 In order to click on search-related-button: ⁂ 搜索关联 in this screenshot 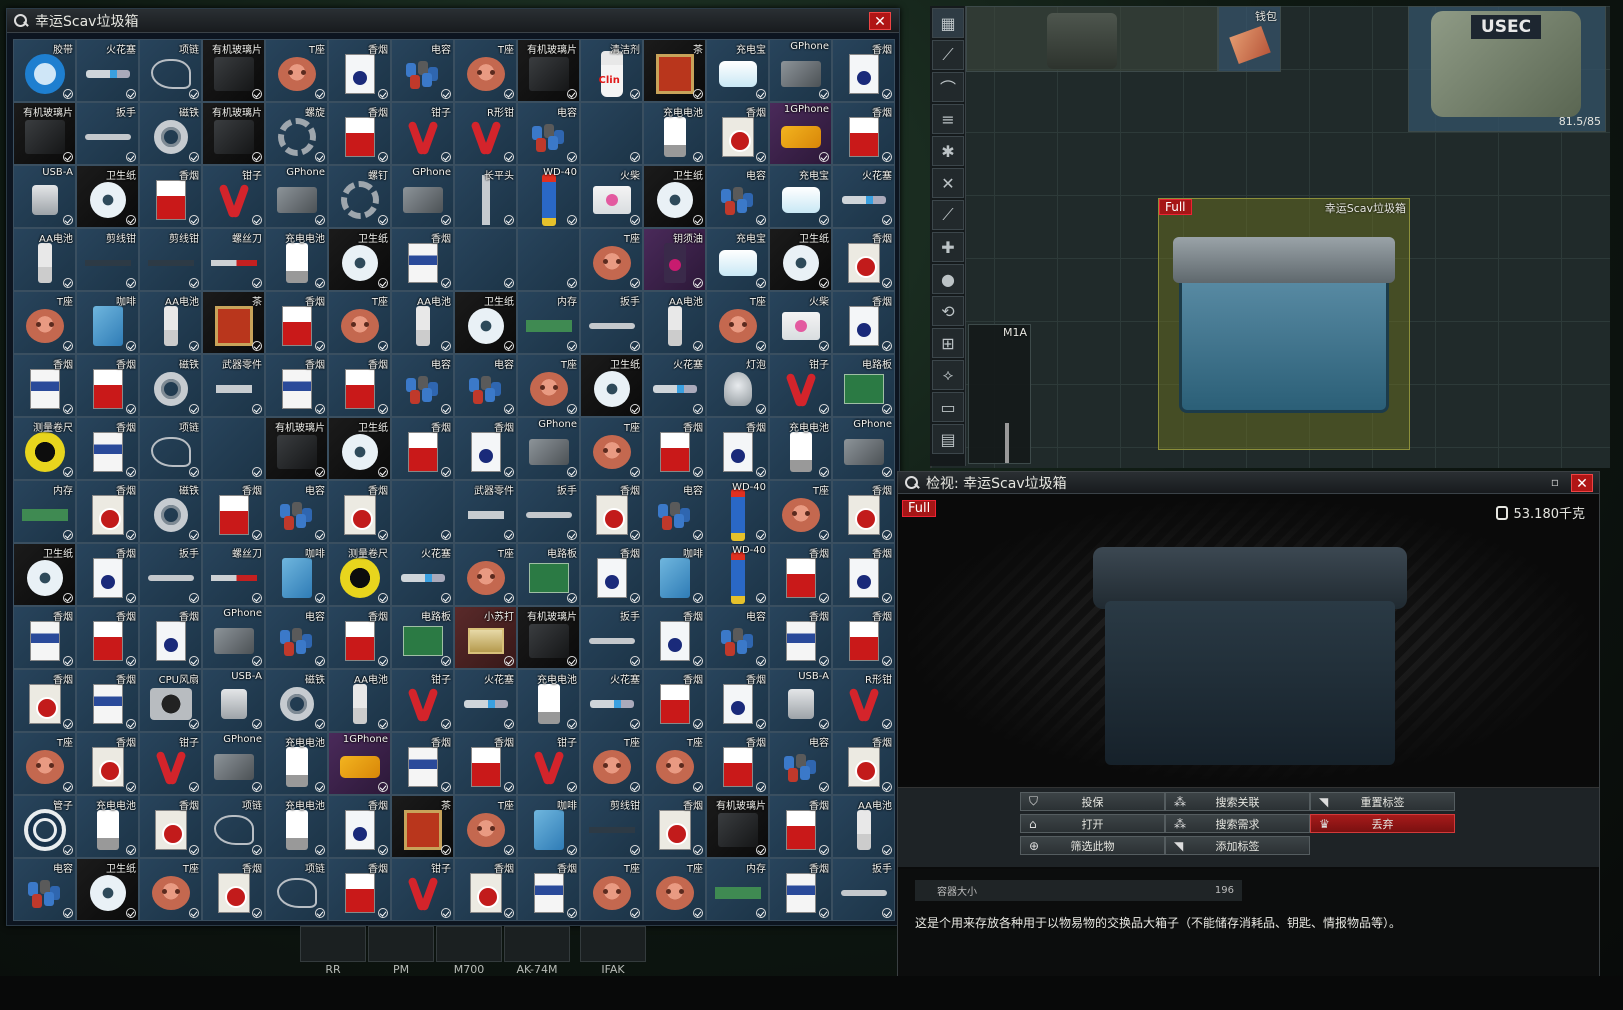, I will do `click(1237, 801)`.